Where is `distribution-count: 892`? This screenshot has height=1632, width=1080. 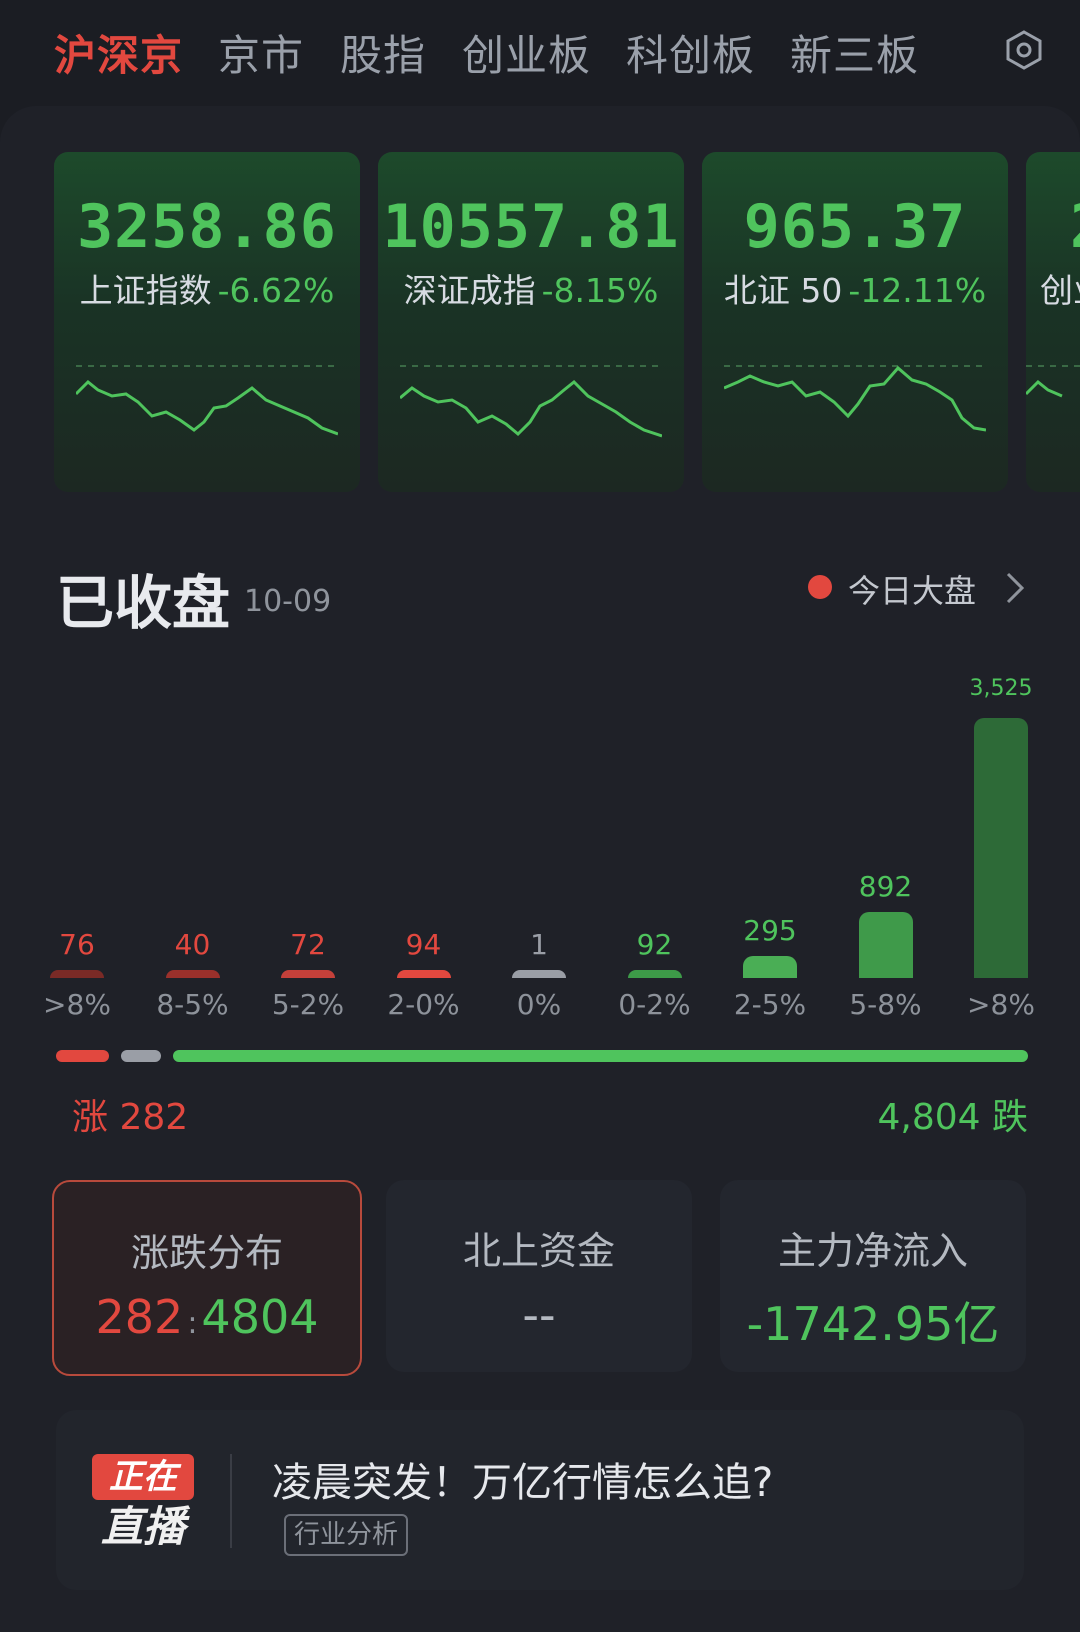
distribution-count: 892 is located at coordinates (885, 886).